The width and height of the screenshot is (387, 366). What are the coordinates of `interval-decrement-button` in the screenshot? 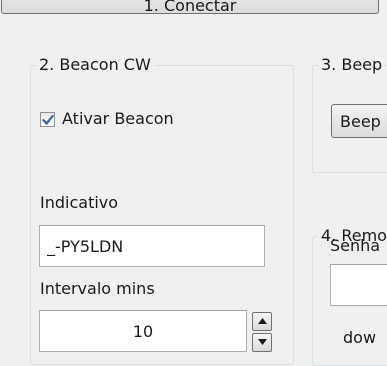 It's located at (262, 342).